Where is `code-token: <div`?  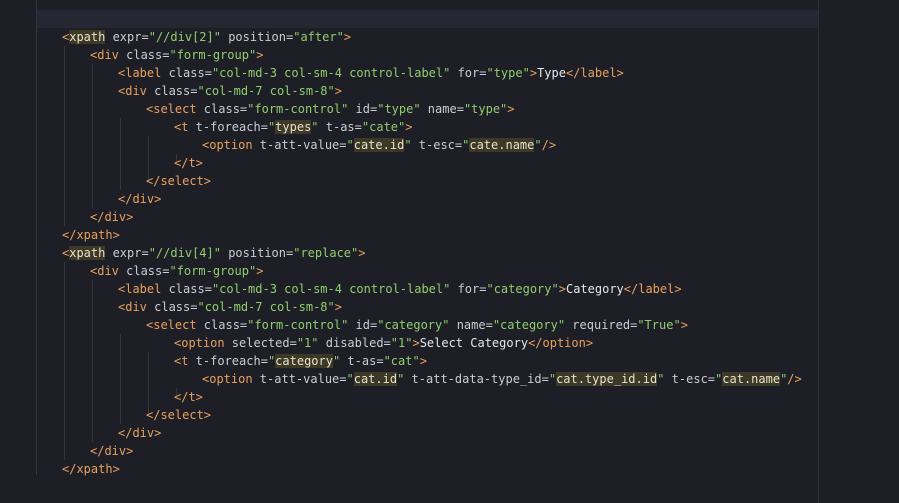 code-token: <div is located at coordinates (132, 307).